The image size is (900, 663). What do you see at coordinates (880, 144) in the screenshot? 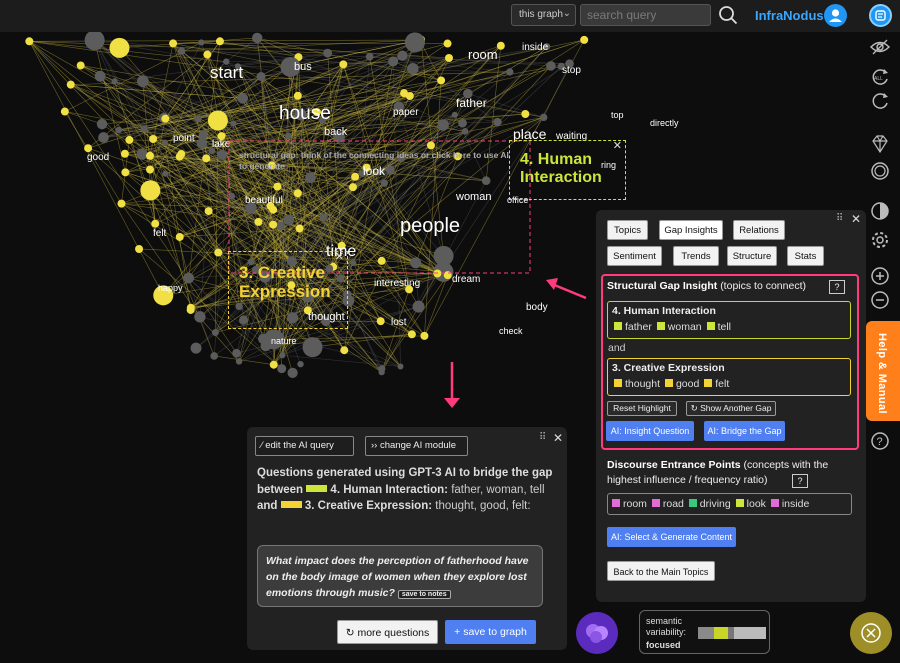
I see `diamond-icon` at bounding box center [880, 144].